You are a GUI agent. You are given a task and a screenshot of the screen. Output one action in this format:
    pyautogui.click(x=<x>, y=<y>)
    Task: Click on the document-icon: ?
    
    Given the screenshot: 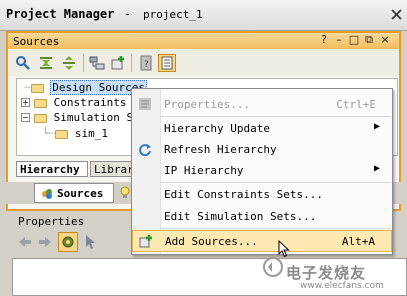 What is the action you would take?
    pyautogui.click(x=146, y=63)
    